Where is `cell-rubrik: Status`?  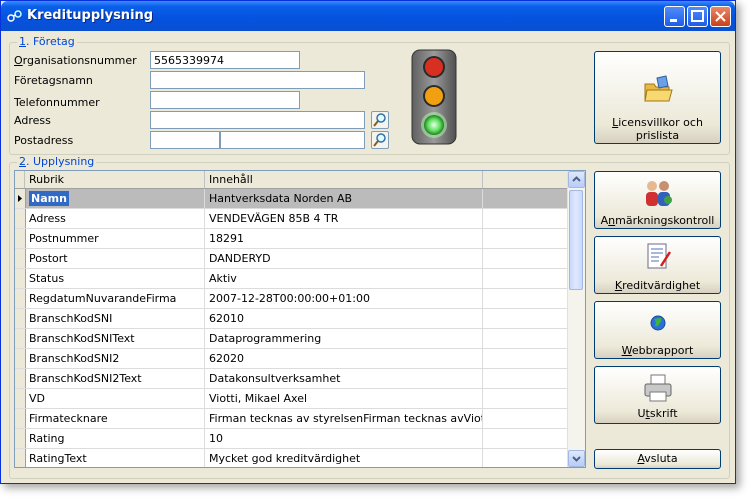
cell-rubrik: Status is located at coordinates (115, 278).